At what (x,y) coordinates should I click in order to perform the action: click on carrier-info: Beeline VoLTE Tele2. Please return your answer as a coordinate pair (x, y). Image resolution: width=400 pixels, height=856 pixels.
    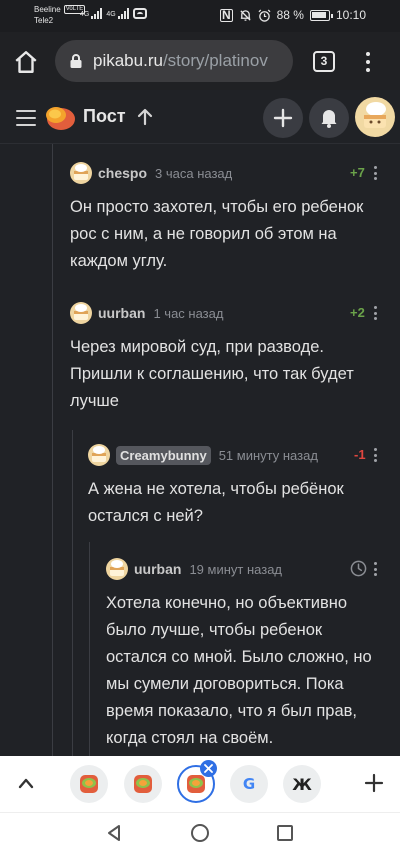
    Looking at the image, I should click on (60, 15).